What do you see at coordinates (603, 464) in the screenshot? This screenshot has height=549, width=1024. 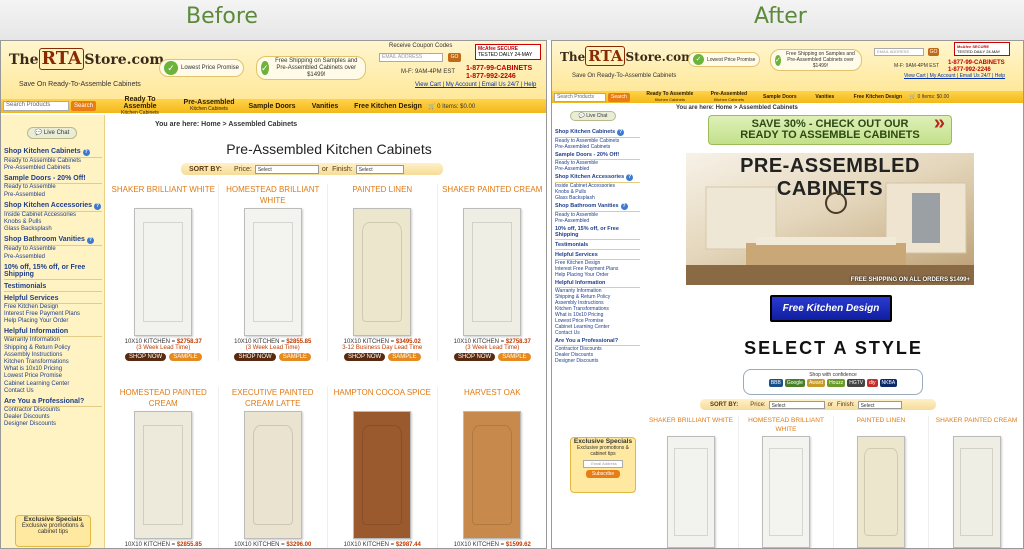 I see `specials-email-input: Email Address` at bounding box center [603, 464].